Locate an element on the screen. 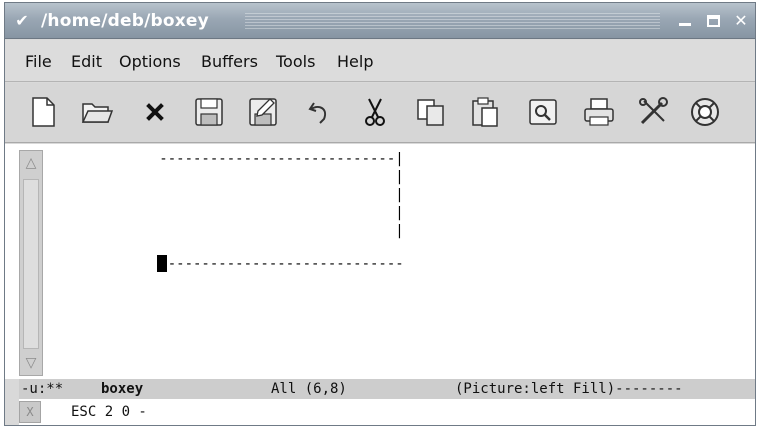 The height and width of the screenshot is (428, 758). copy-button is located at coordinates (431, 112).